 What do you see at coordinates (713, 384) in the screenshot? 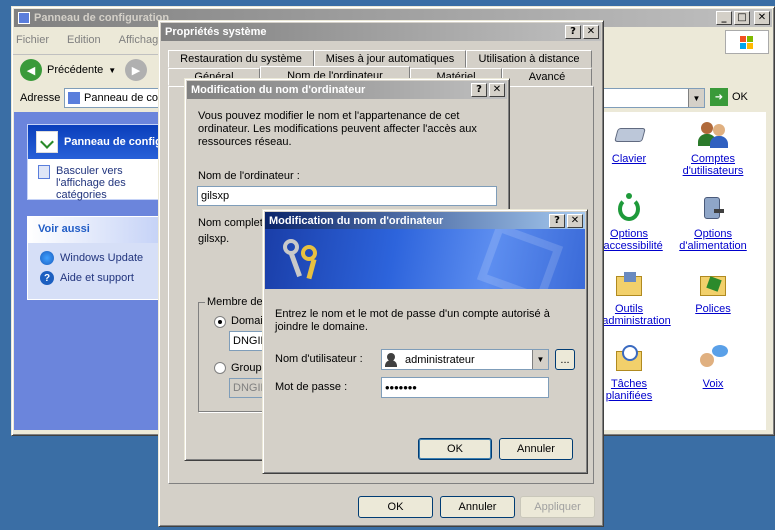
I see `speech-label: Voix` at bounding box center [713, 384].